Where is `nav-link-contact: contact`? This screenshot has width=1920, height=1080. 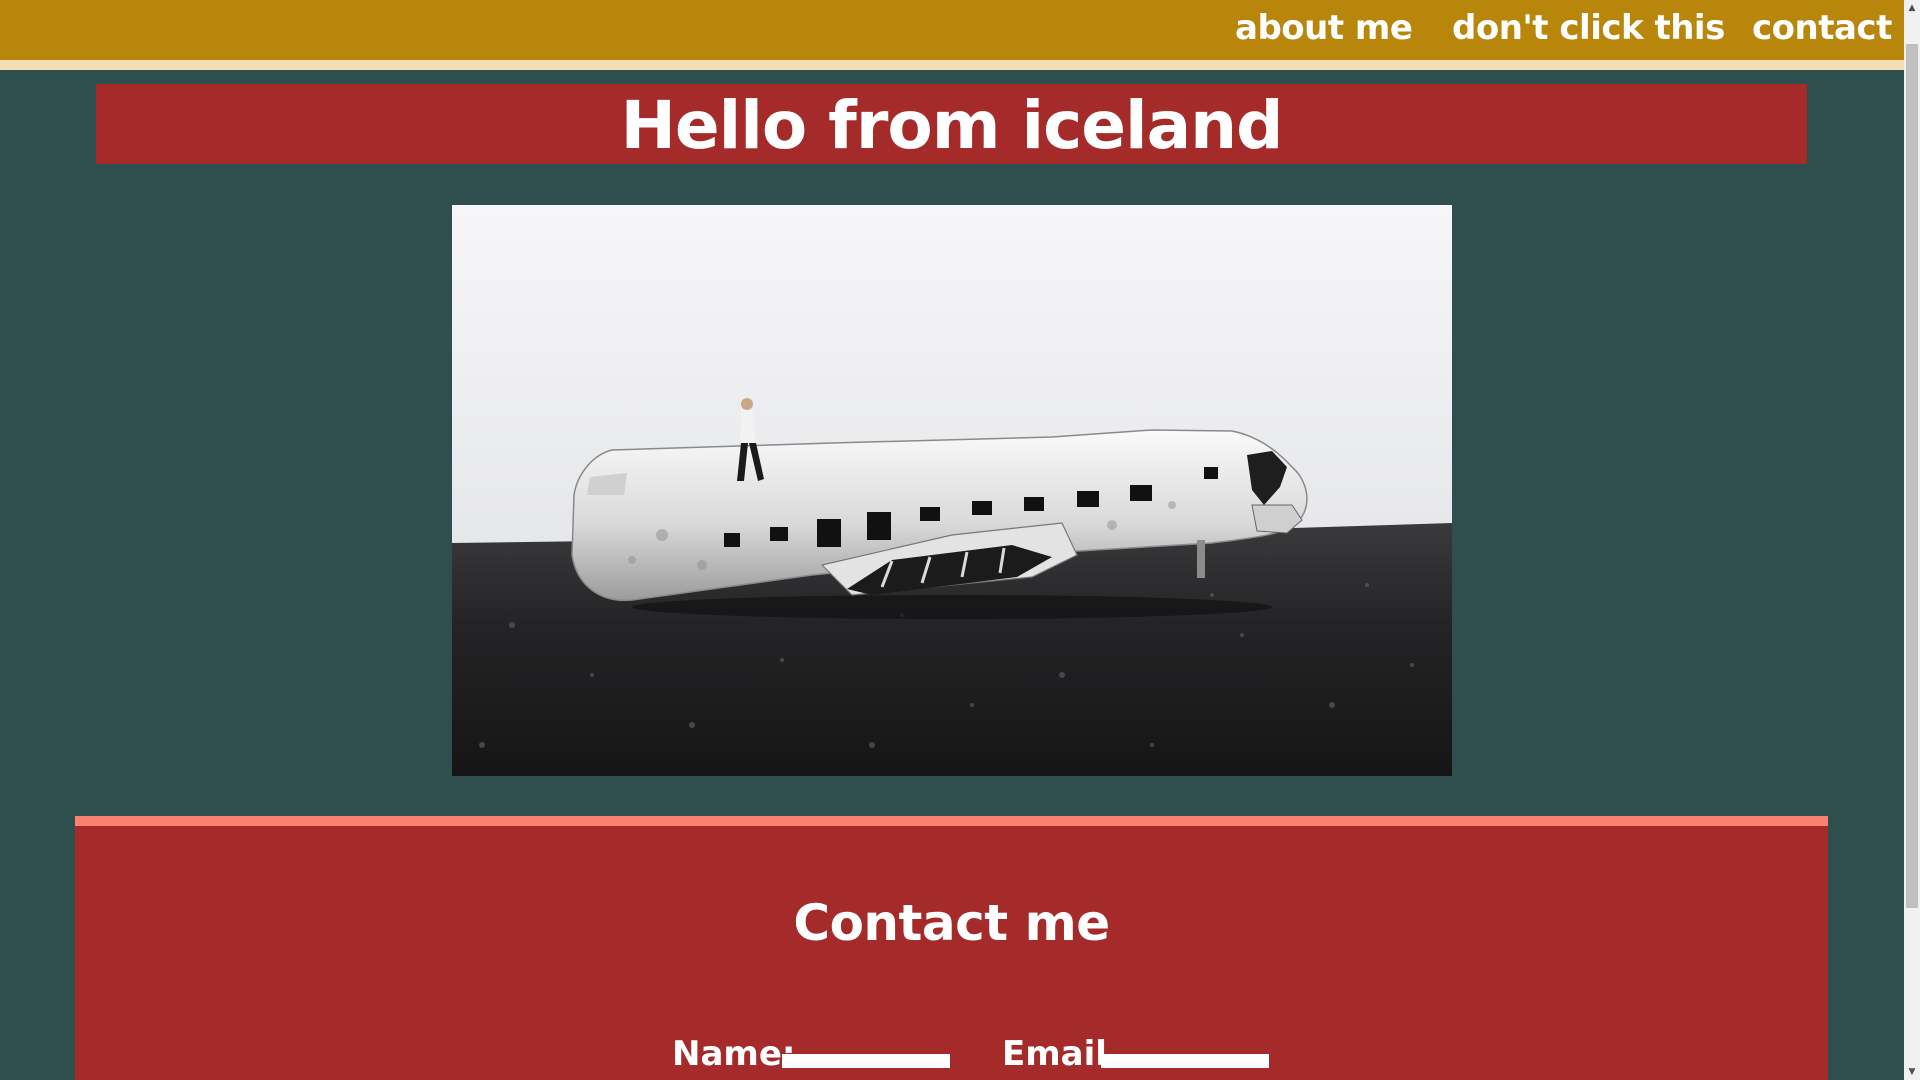 nav-link-contact: contact is located at coordinates (1822, 28).